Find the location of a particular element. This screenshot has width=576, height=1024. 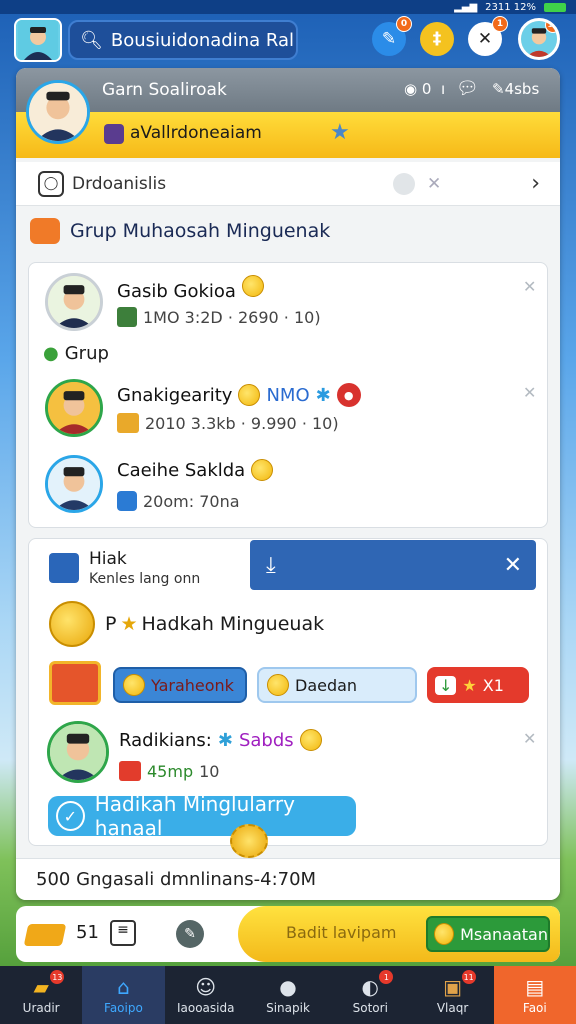

profile-subtitle-bar: aVallrdoneaiam ★ is located at coordinates (288, 135).